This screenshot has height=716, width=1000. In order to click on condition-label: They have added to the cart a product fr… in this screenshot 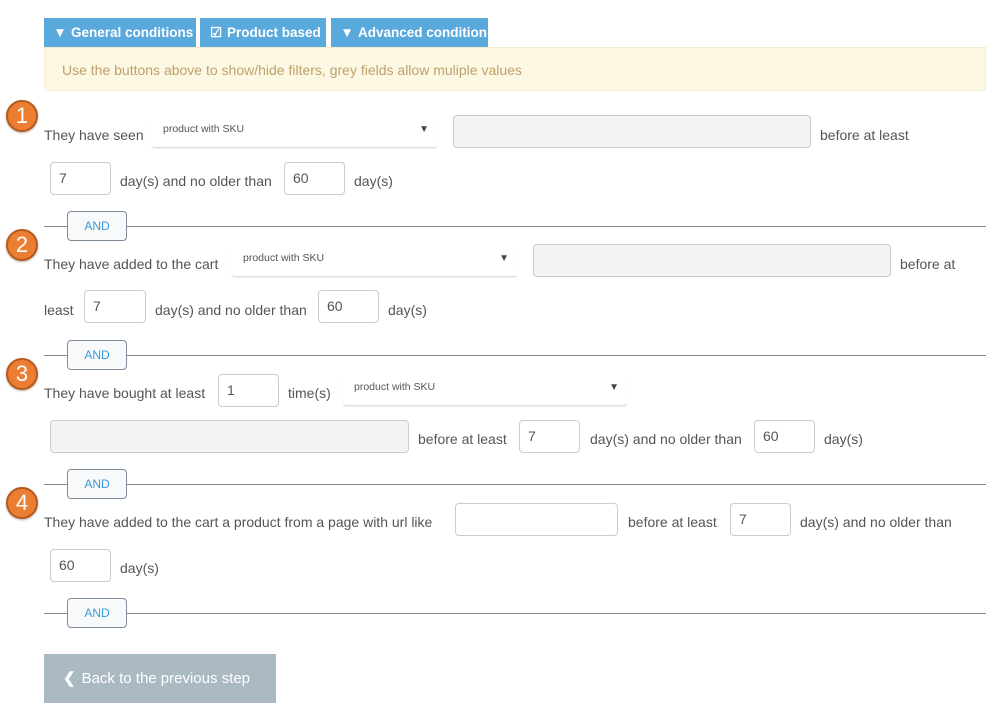, I will do `click(238, 522)`.